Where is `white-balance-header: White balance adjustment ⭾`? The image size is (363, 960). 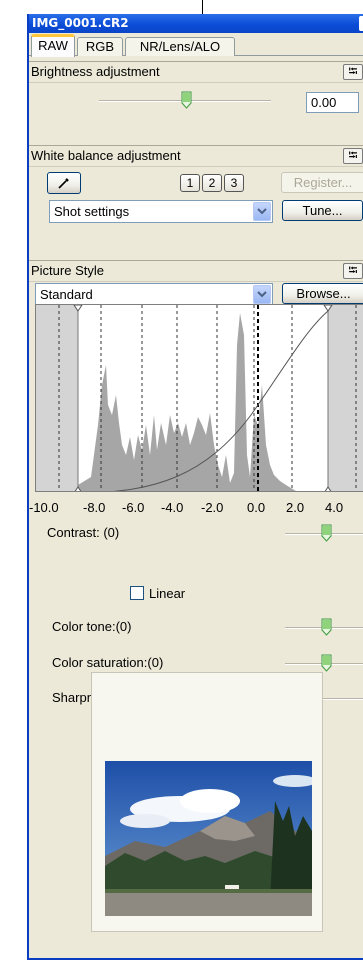 white-balance-header: White balance adjustment ⭾ is located at coordinates (196, 156).